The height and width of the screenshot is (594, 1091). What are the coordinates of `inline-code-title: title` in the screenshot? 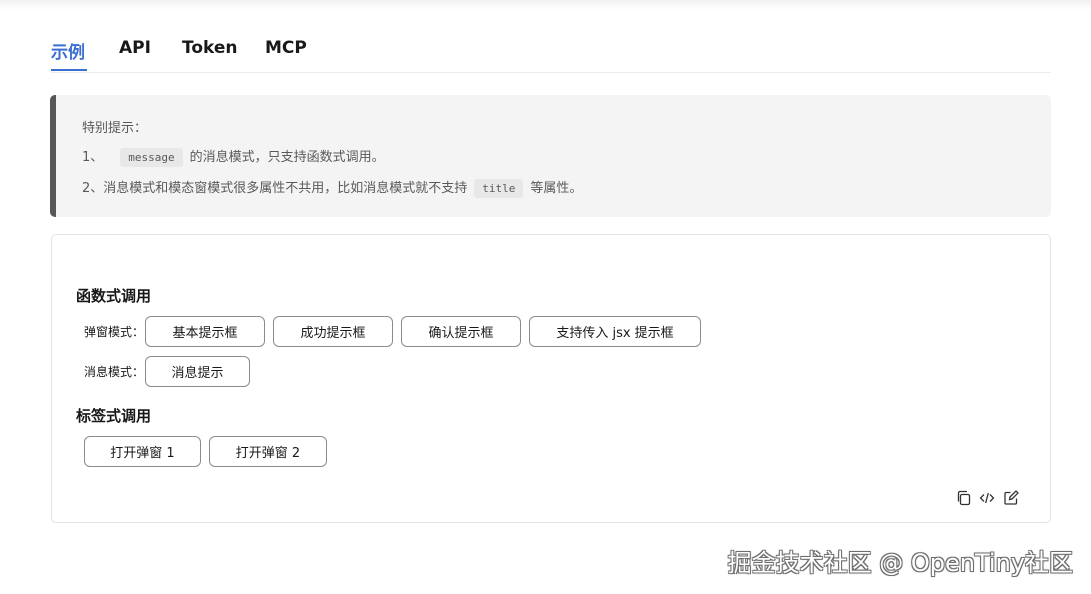 It's located at (499, 188).